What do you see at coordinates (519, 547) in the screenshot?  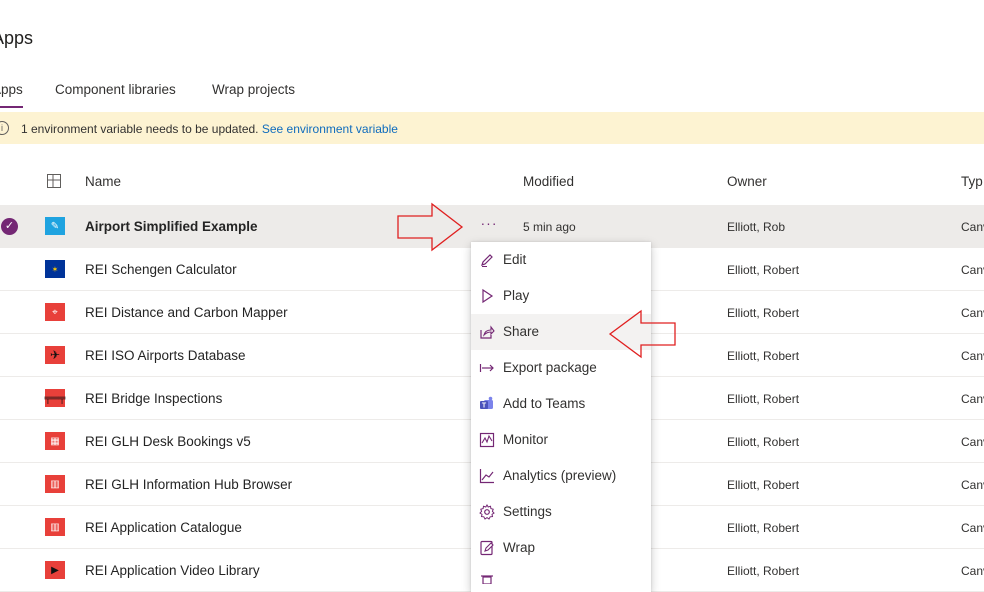 I see `menu-item-label: Wrap` at bounding box center [519, 547].